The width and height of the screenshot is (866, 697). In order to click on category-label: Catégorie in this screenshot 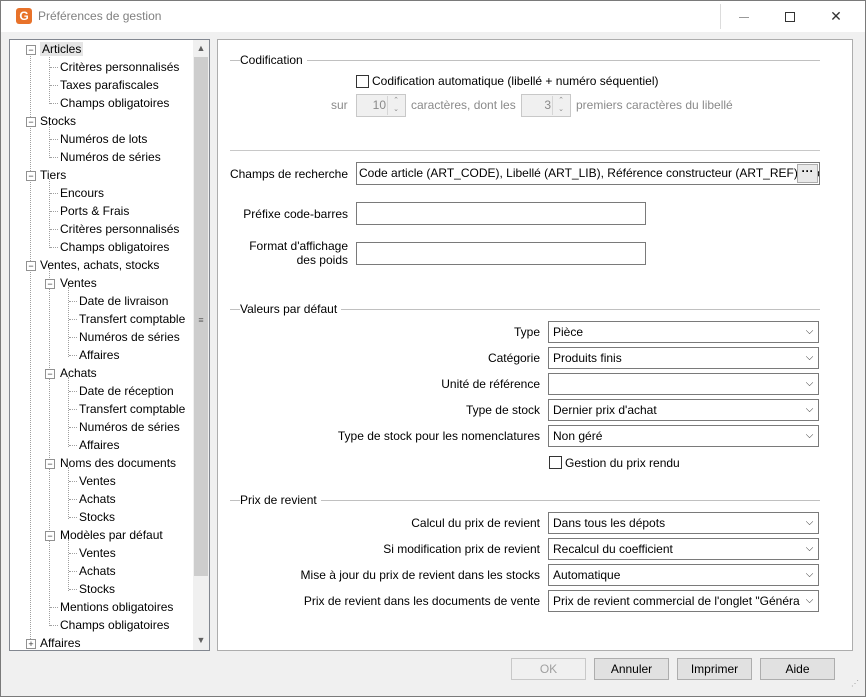, I will do `click(513, 358)`.